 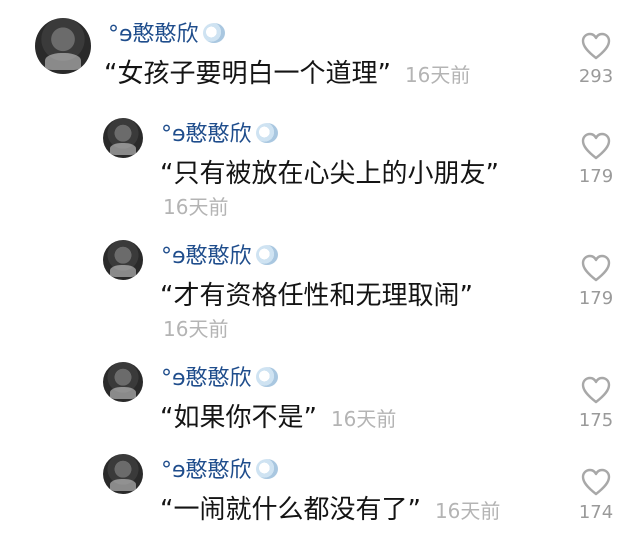 I want to click on reply-text: “如果你不是” 16天前, so click(x=278, y=418).